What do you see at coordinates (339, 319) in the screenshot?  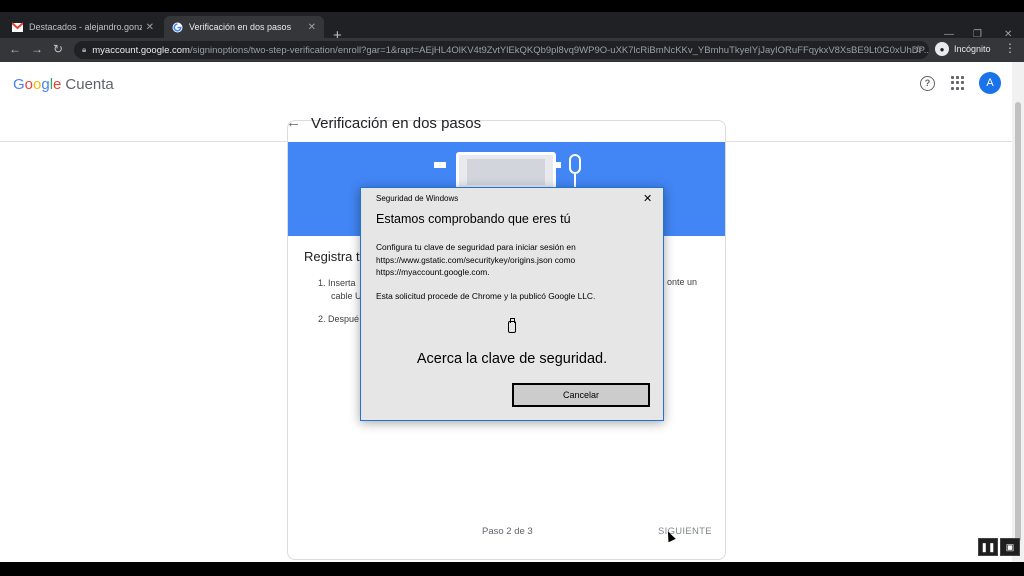 I see `instruction-step-2: 2. Despué` at bounding box center [339, 319].